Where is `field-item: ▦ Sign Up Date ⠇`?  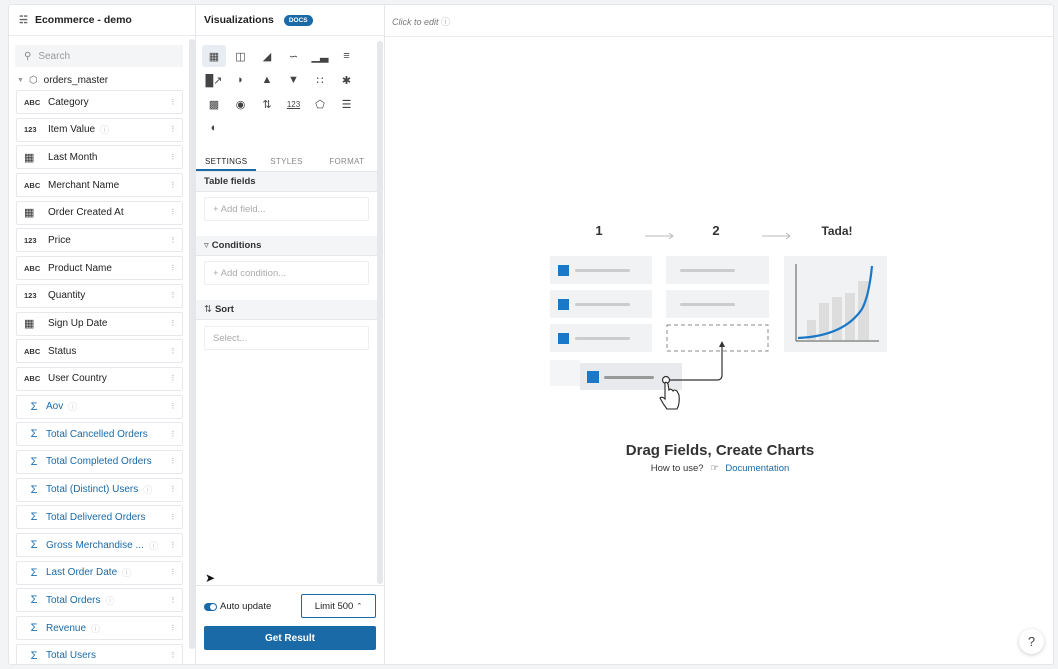 field-item: ▦ Sign Up Date ⠇ is located at coordinates (99, 323).